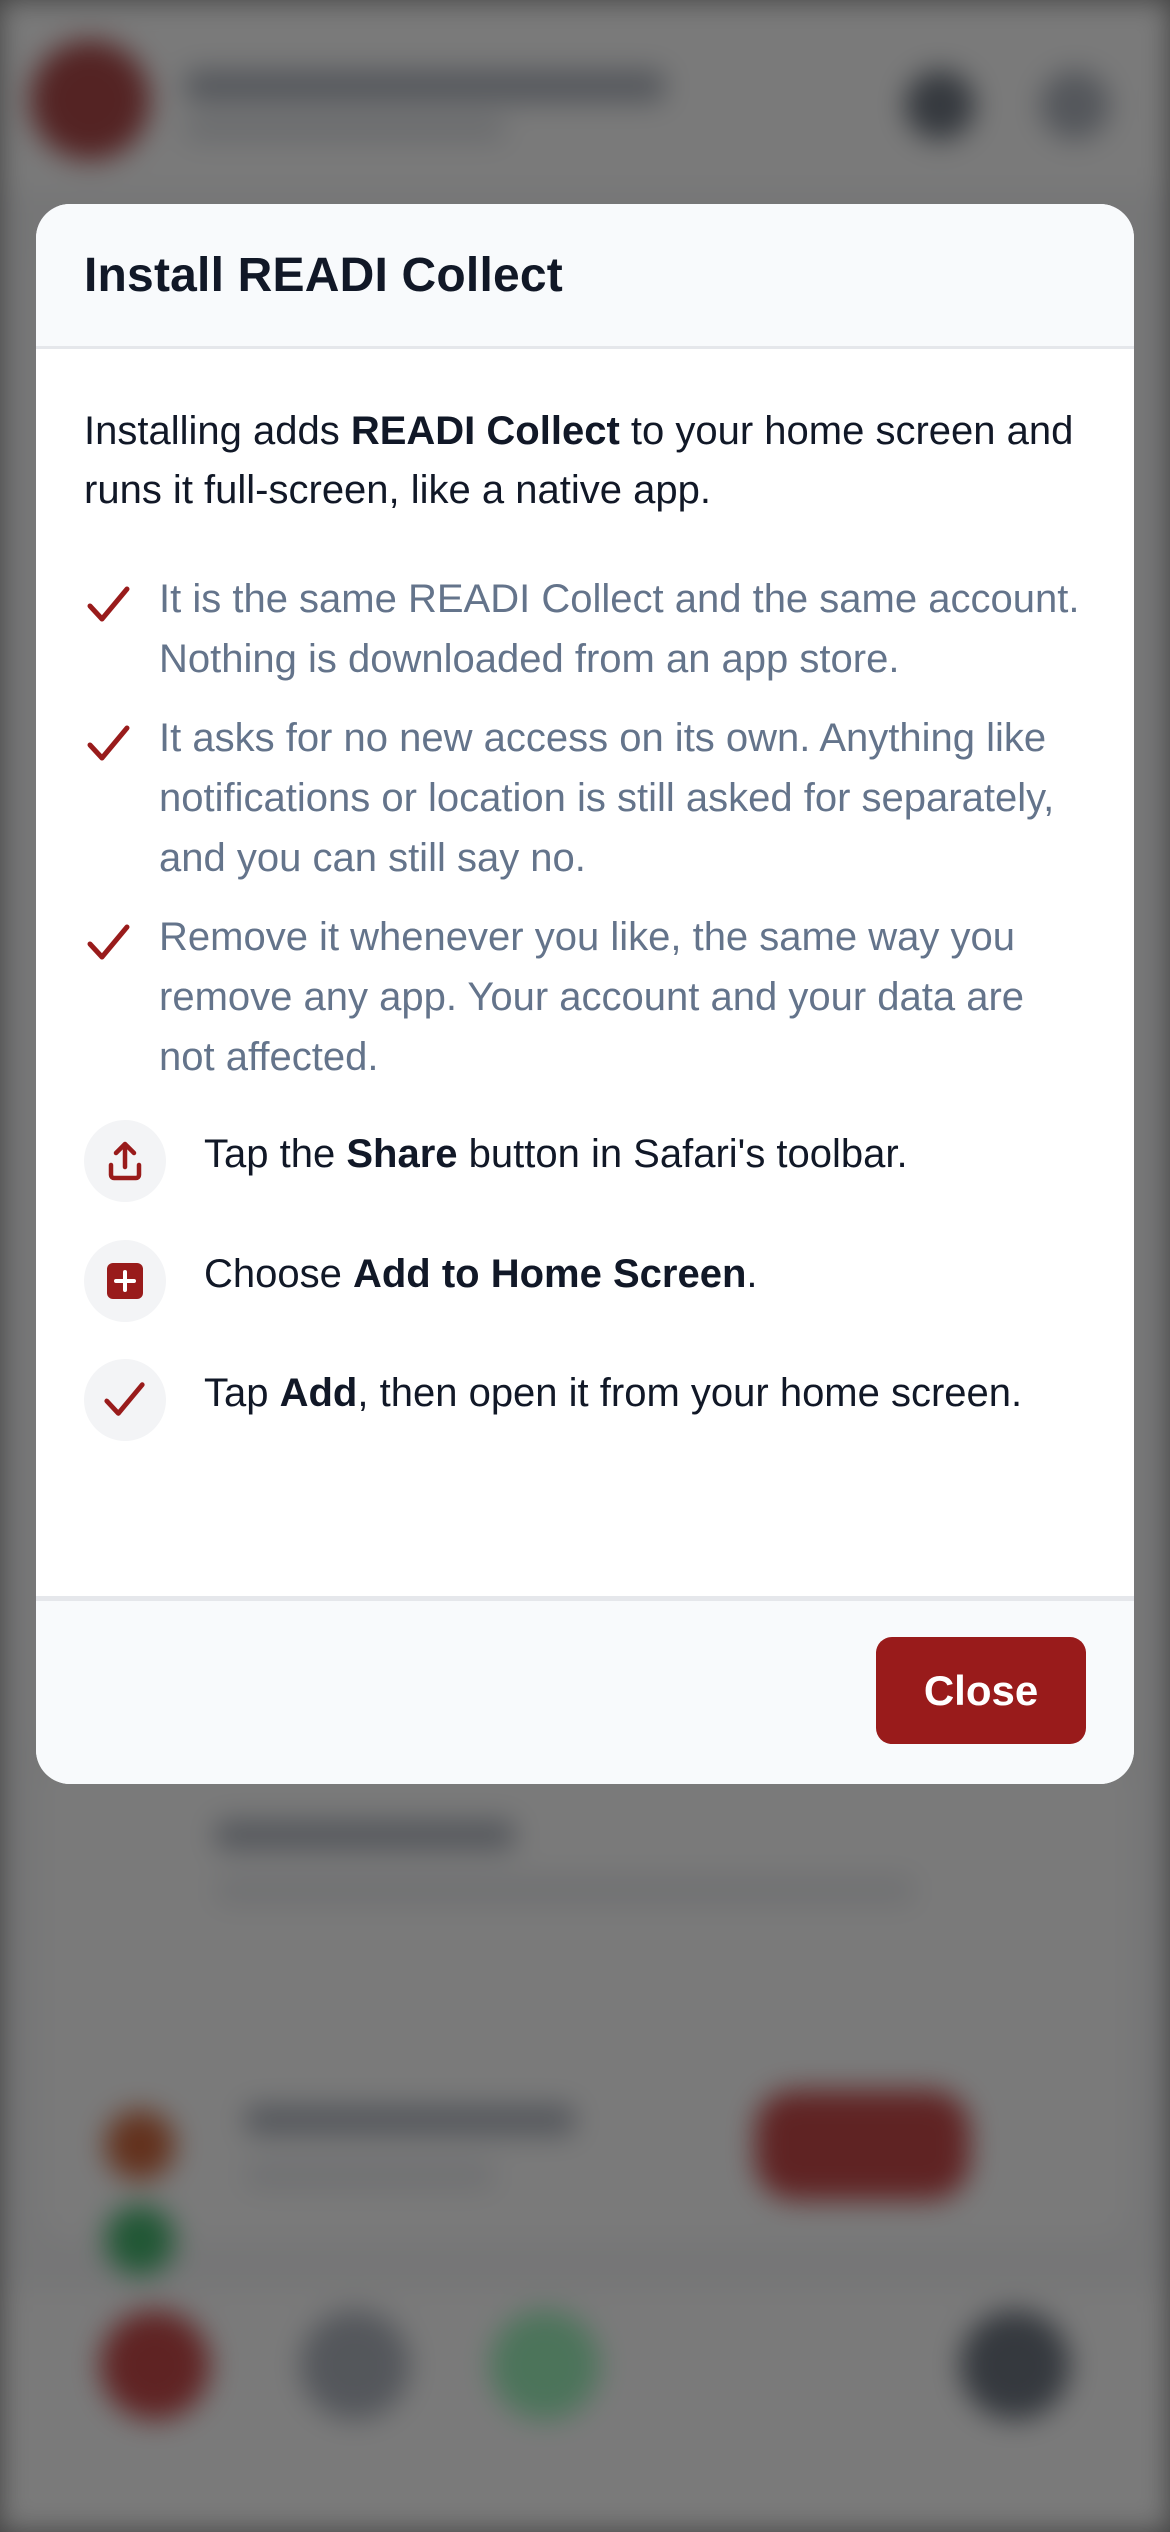 This screenshot has width=1170, height=2532. Describe the element at coordinates (242, 1393) in the screenshot. I see `step-text-start: Tap` at that location.